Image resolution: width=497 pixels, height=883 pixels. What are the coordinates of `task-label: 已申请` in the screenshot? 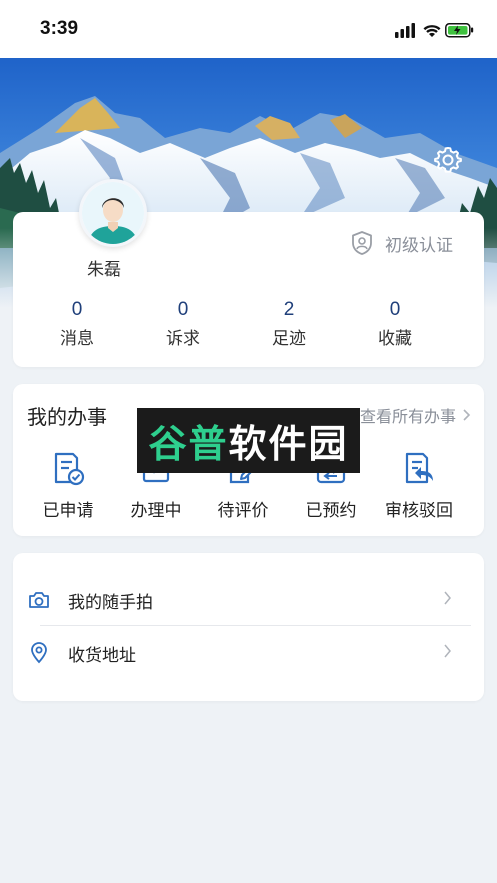 It's located at (68, 511).